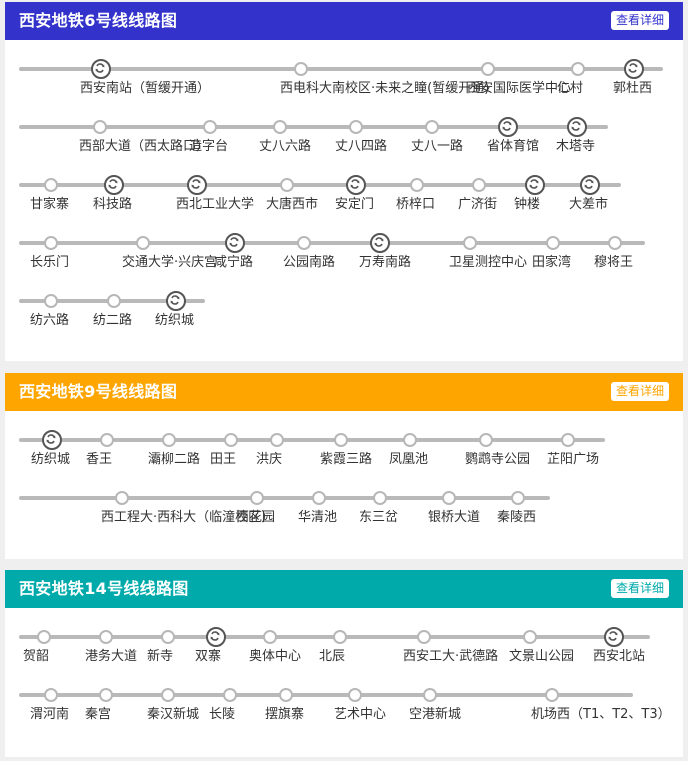  What do you see at coordinates (255, 515) in the screenshot?
I see `station-label: 西花园` at bounding box center [255, 515].